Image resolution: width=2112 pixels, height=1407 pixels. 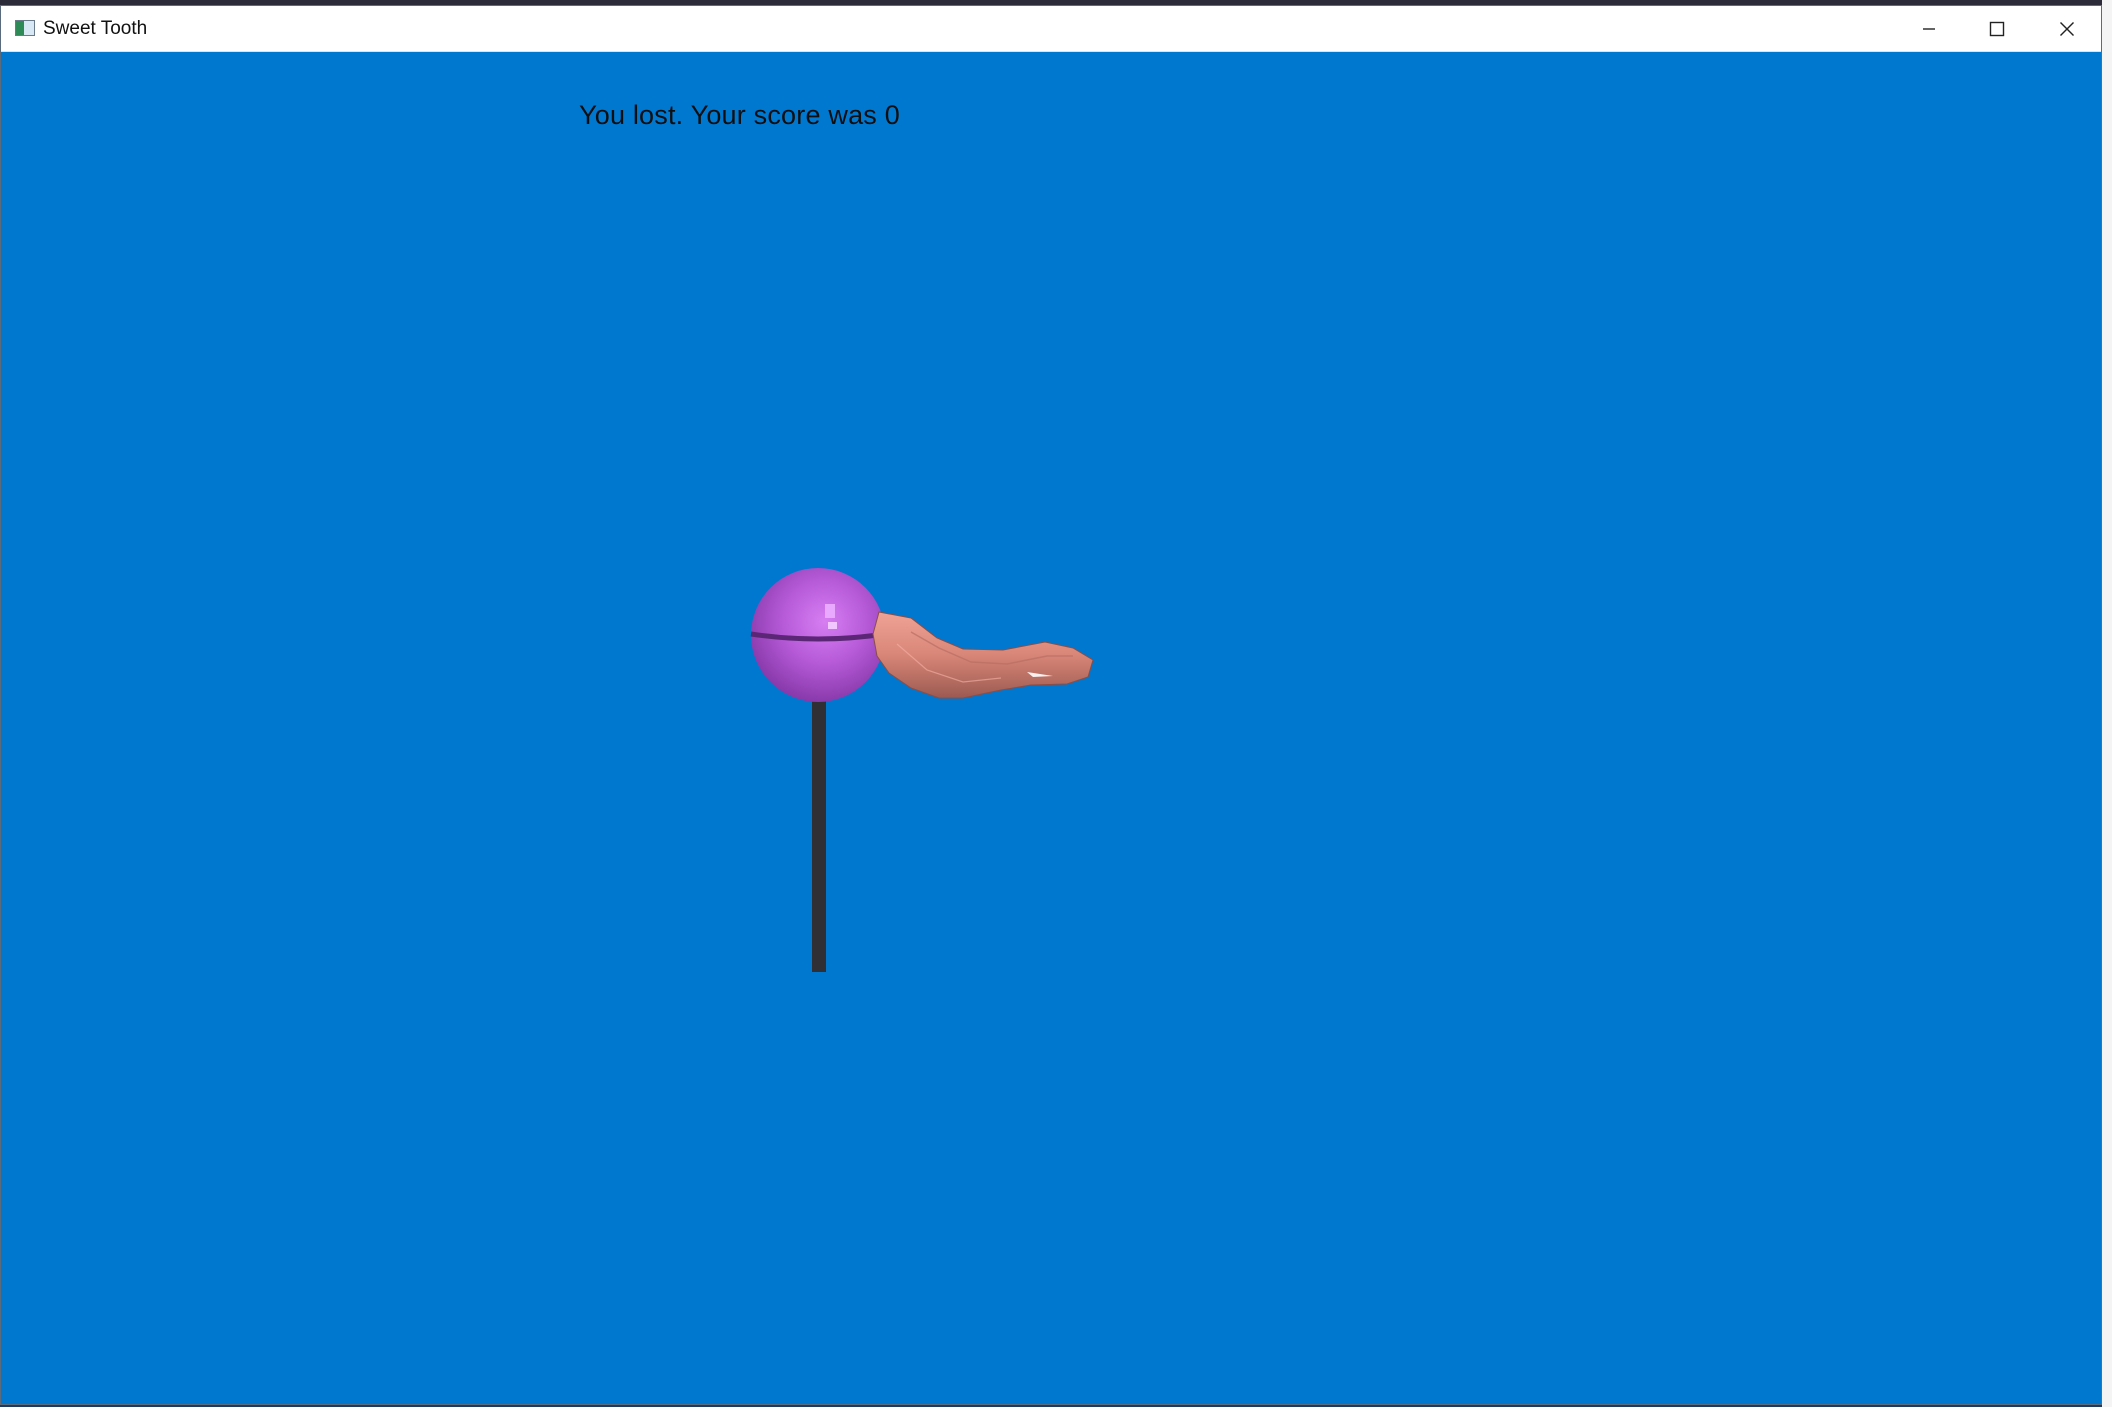 I want to click on maximize-icon, so click(x=1997, y=29).